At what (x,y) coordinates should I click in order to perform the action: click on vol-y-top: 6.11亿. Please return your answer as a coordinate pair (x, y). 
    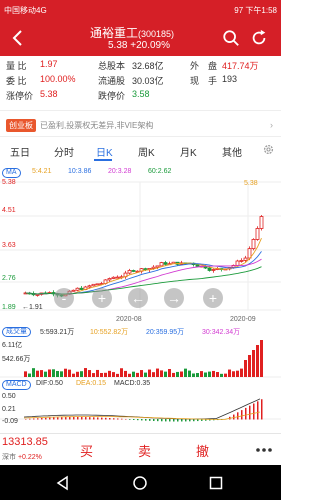
    Looking at the image, I should click on (12, 345).